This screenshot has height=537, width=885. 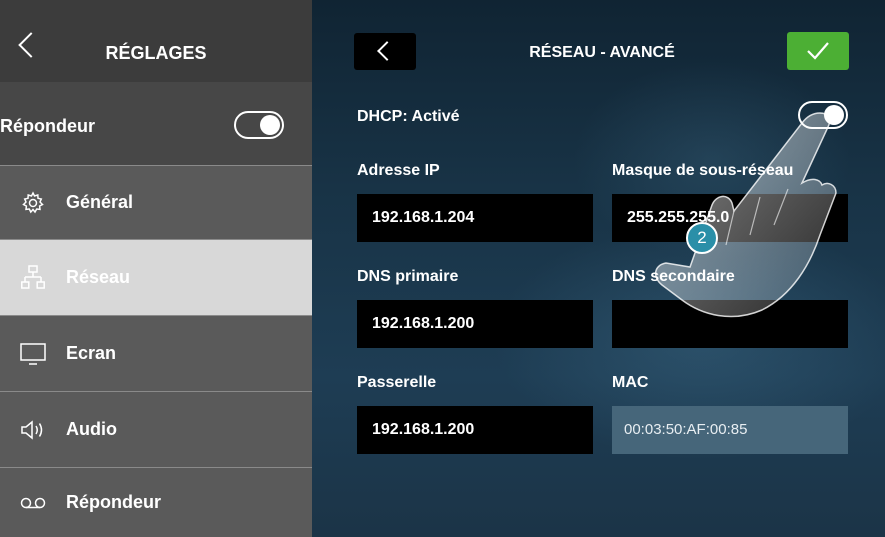 I want to click on gateway-label: Passerelle, so click(x=397, y=382).